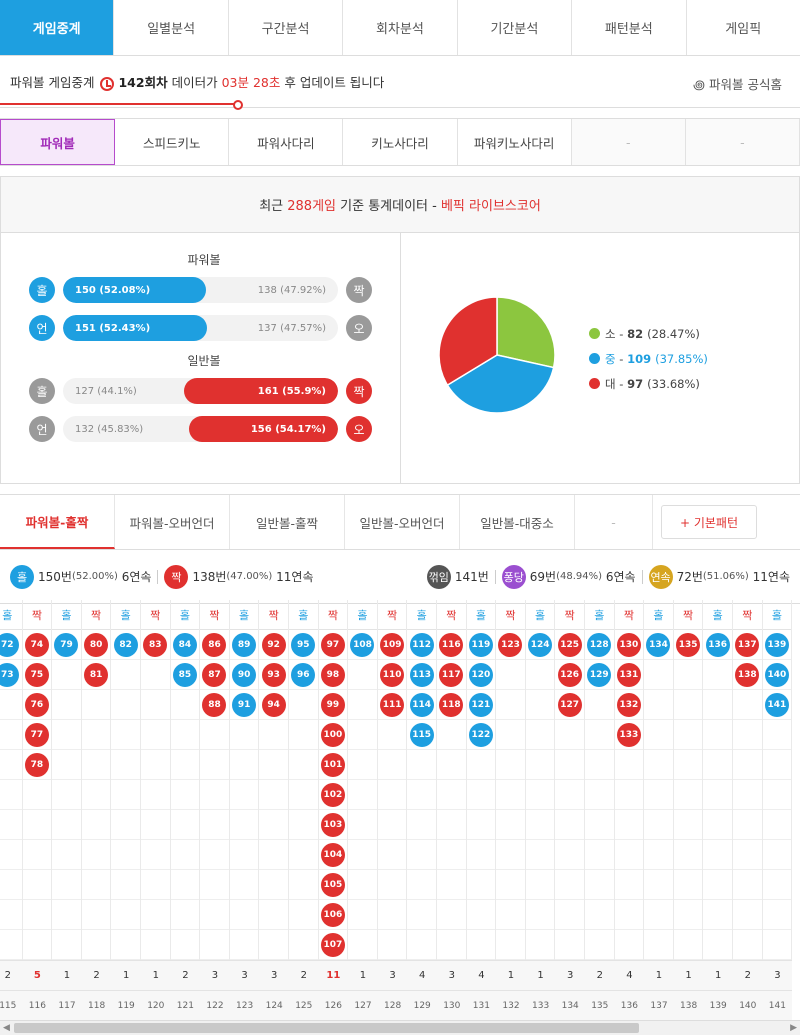  I want to click on tab-normal-over-under: 일반볼-오버언더, so click(402, 522).